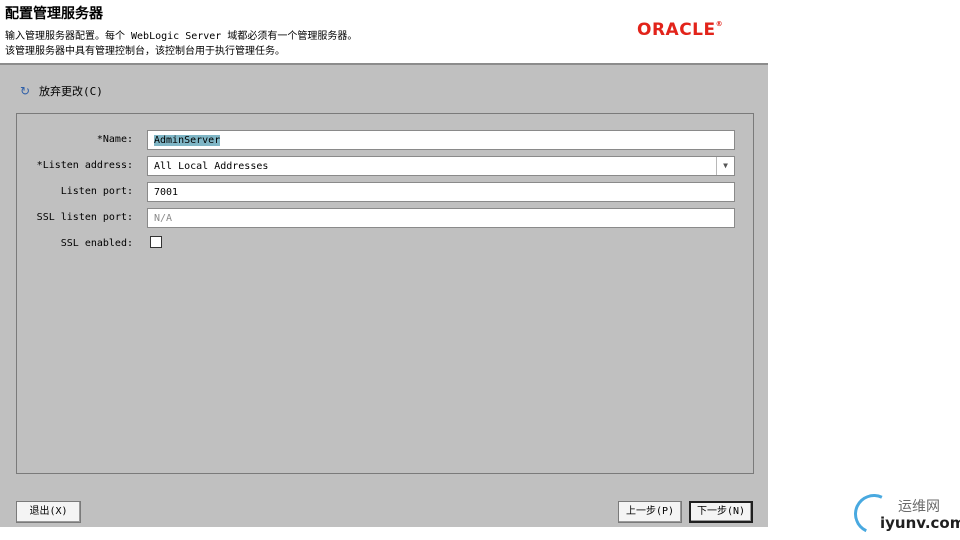 The image size is (960, 540). Describe the element at coordinates (441, 166) in the screenshot. I see `listen-address-select: All Local Addresses ▼` at that location.